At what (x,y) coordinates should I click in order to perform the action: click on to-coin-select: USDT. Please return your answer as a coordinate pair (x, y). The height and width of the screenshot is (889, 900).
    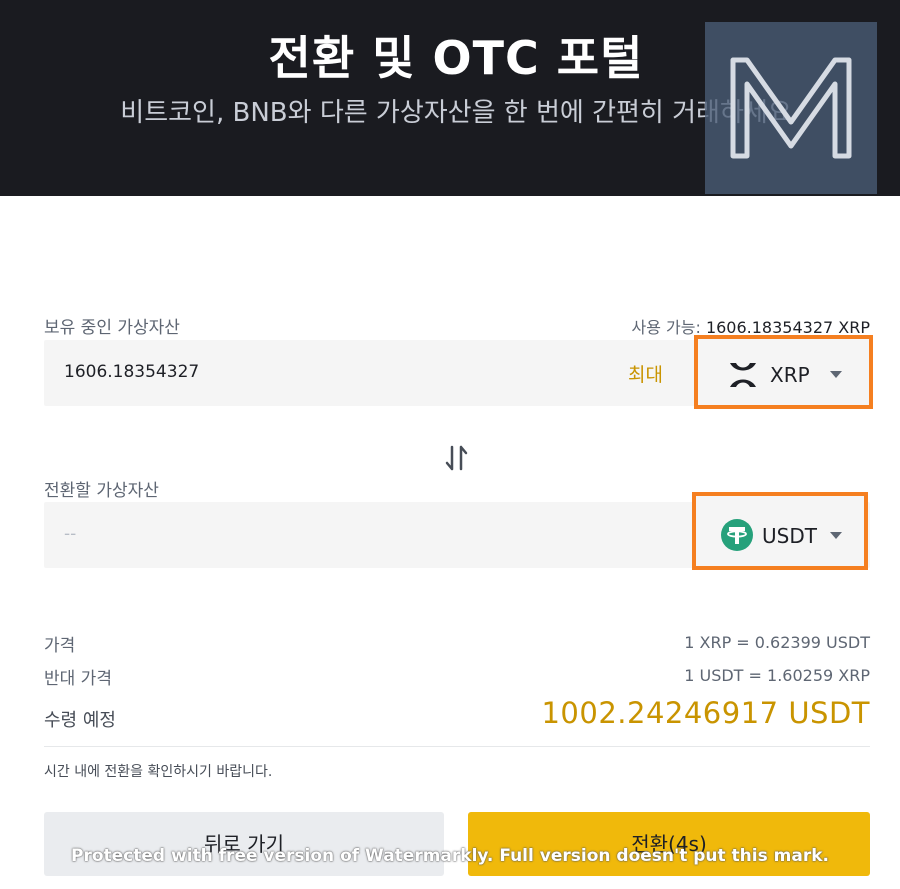
    Looking at the image, I should click on (780, 531).